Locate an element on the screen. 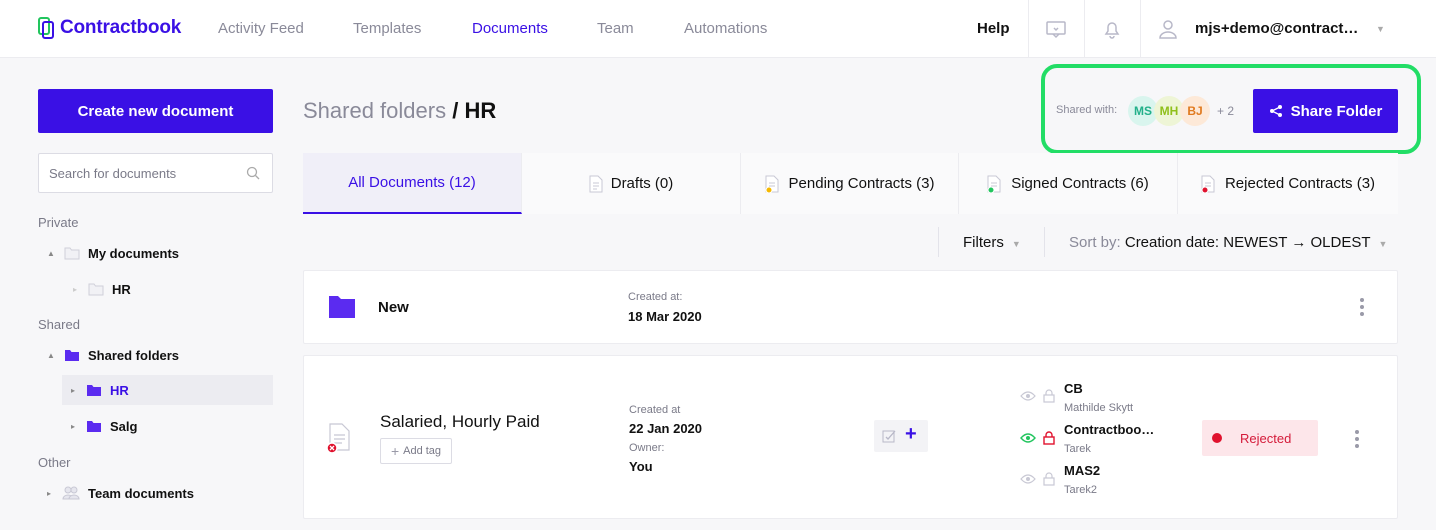 This screenshot has height=530, width=1436. status-dot is located at coordinates (1217, 438).